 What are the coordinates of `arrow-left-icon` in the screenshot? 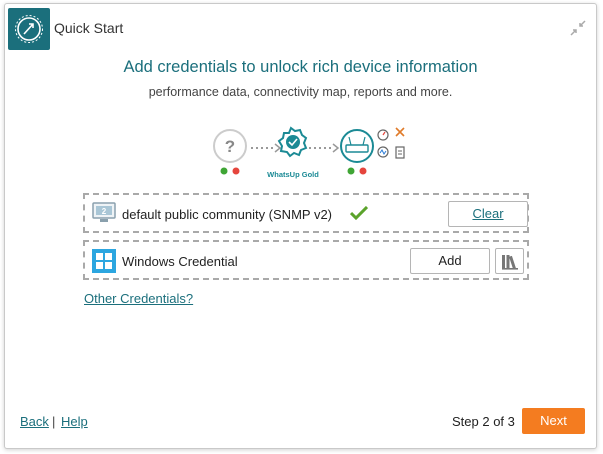 It's located at (278, 148).